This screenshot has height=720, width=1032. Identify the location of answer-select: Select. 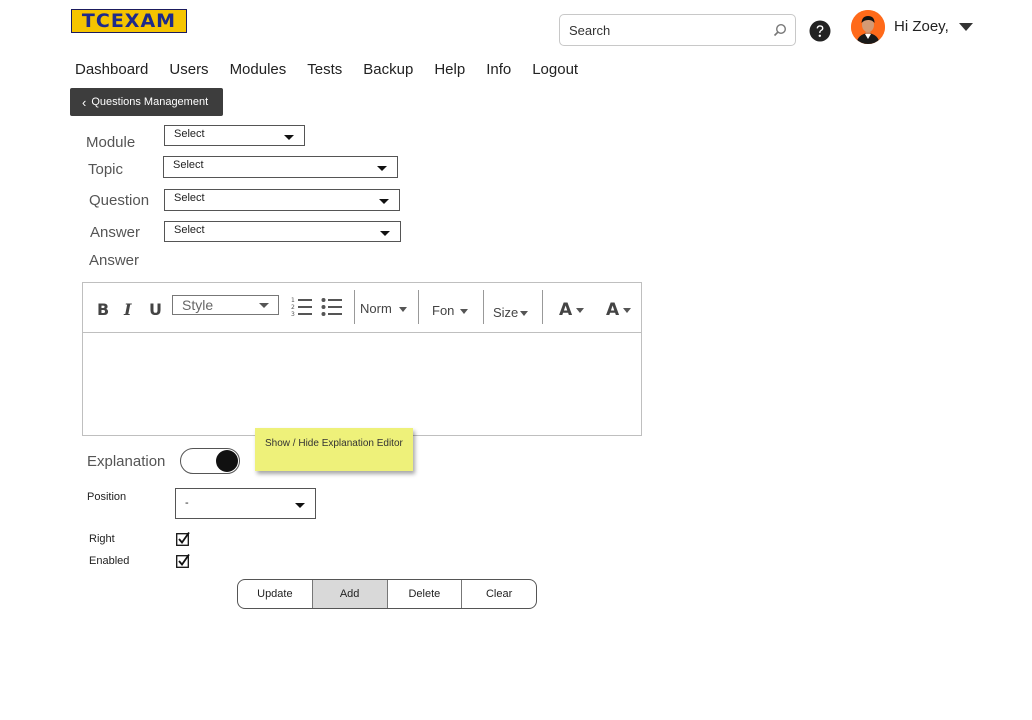
(282, 231).